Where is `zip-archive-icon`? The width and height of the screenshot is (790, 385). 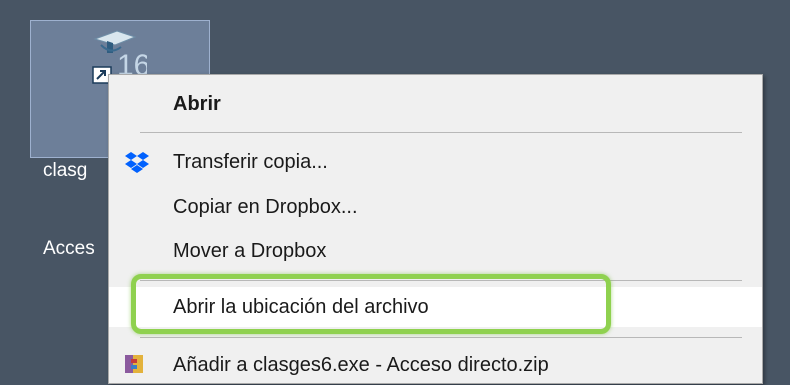
zip-archive-icon is located at coordinates (134, 364).